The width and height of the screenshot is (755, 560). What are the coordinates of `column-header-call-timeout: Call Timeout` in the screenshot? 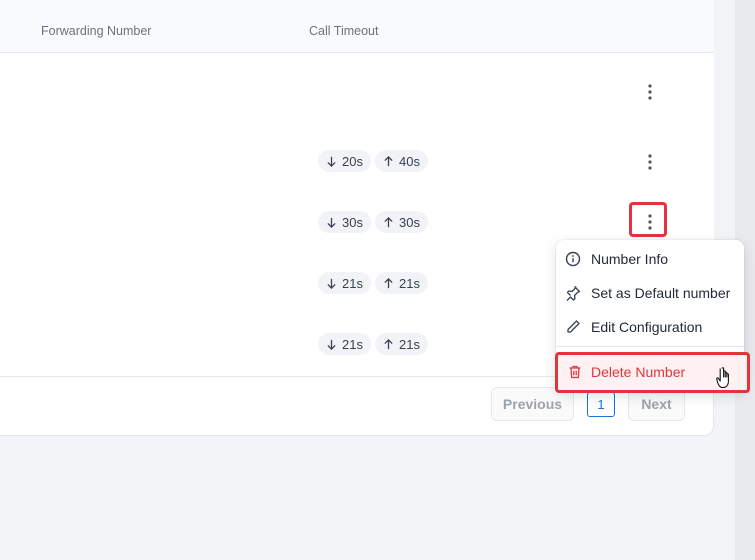 It's located at (344, 31).